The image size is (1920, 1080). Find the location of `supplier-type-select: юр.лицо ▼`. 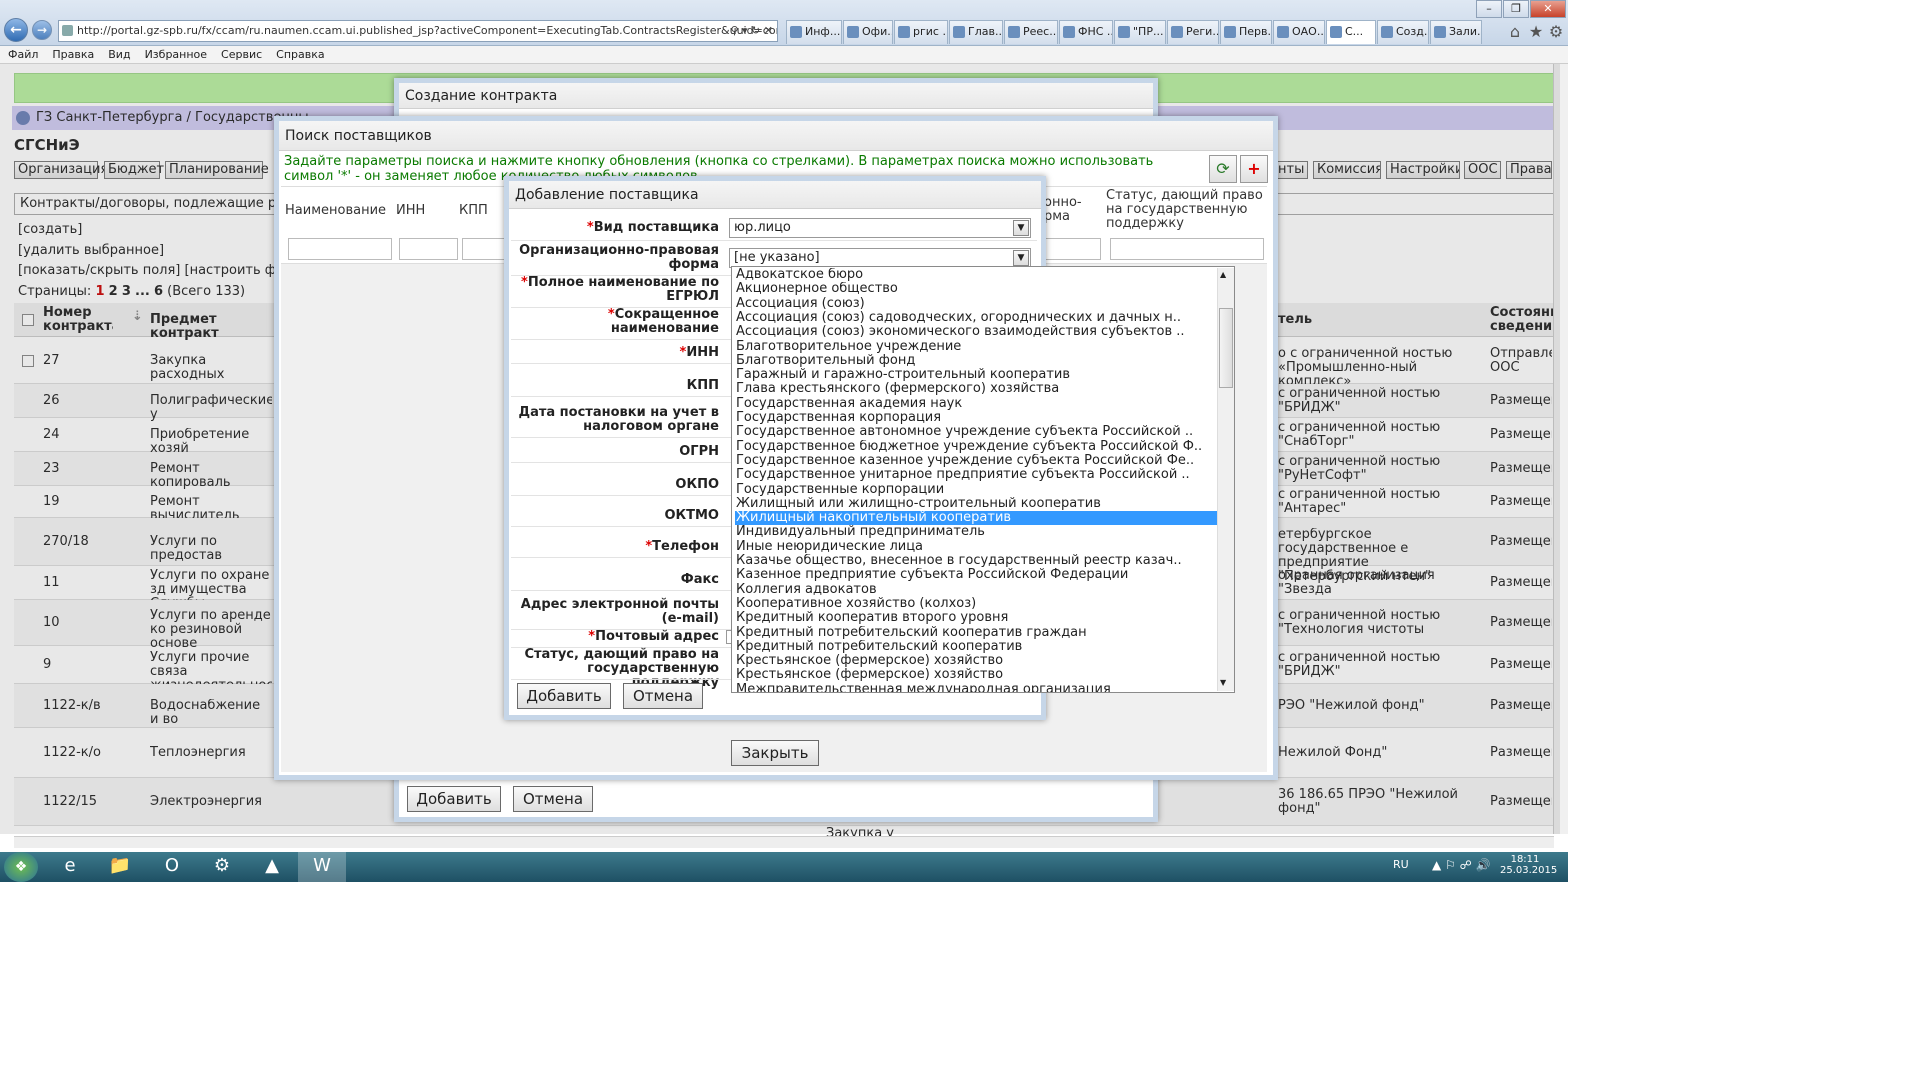

supplier-type-select: юр.лицо ▼ is located at coordinates (880, 228).